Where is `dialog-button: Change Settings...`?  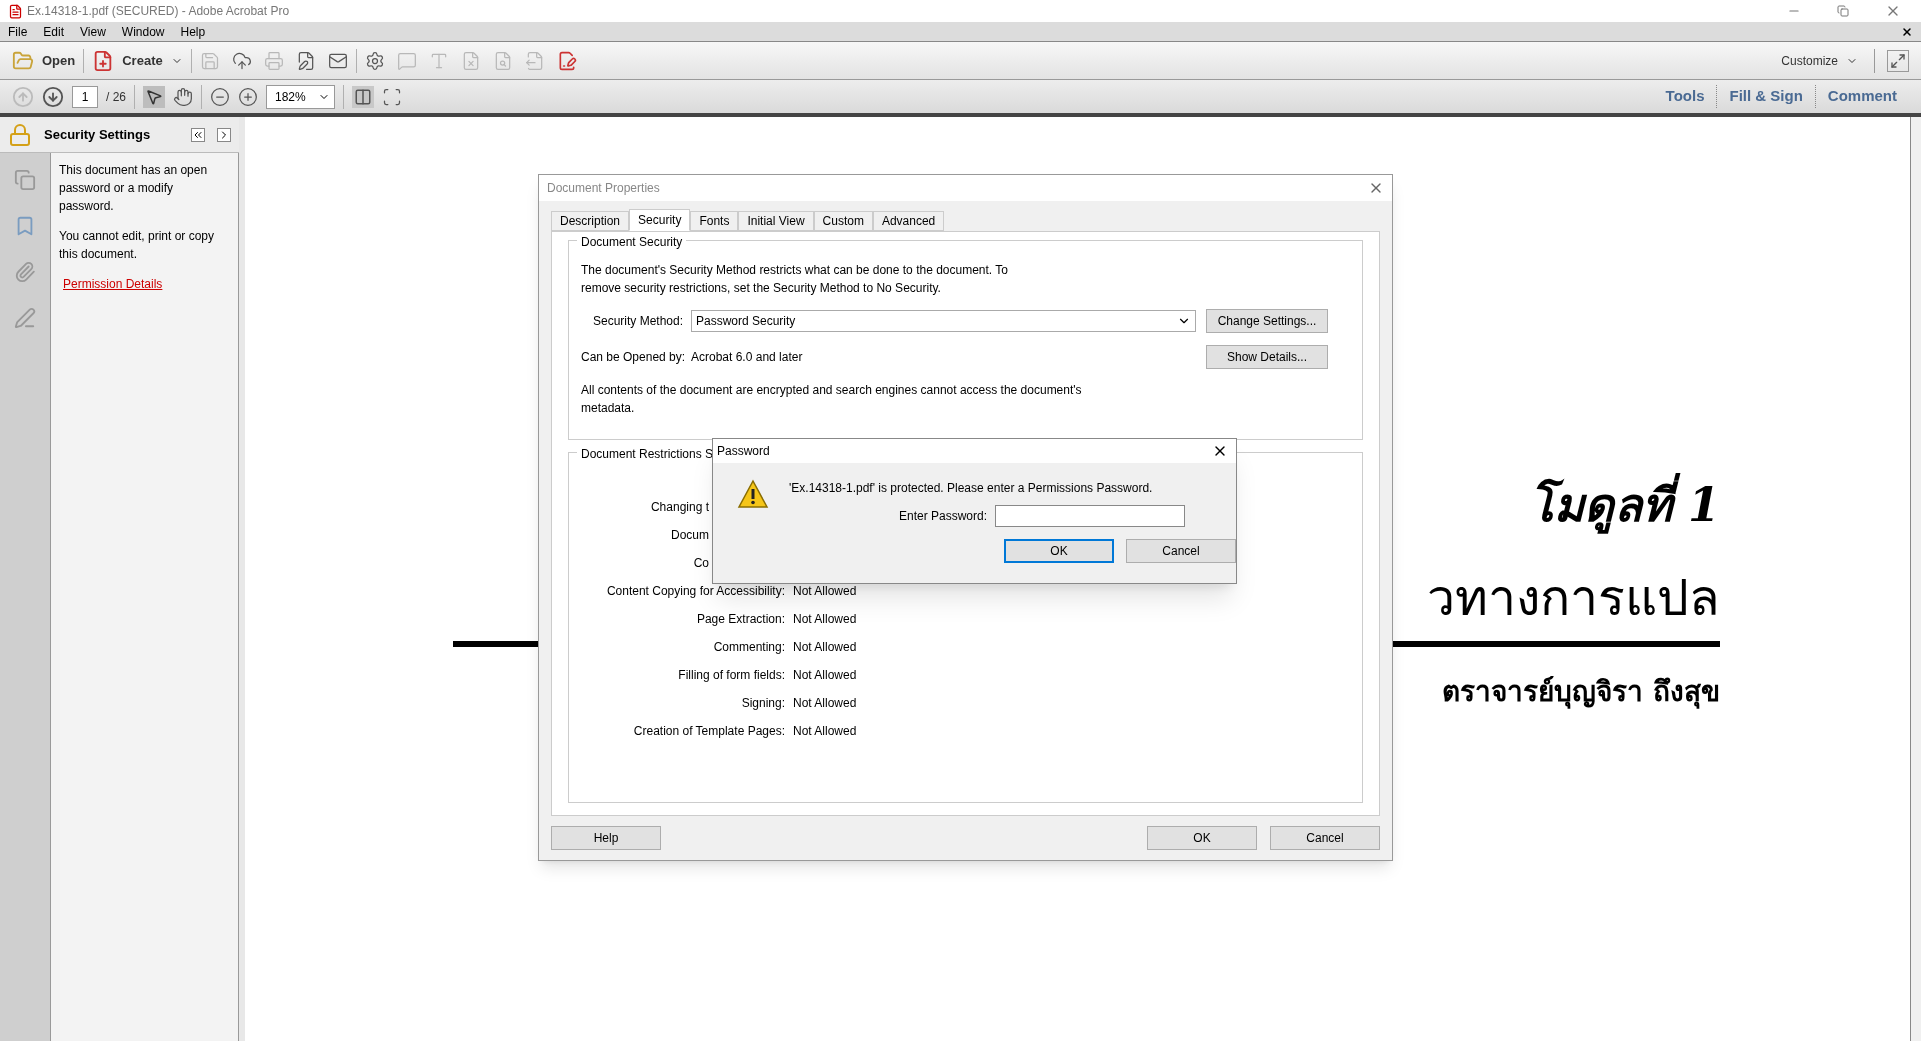 dialog-button: Change Settings... is located at coordinates (1267, 321).